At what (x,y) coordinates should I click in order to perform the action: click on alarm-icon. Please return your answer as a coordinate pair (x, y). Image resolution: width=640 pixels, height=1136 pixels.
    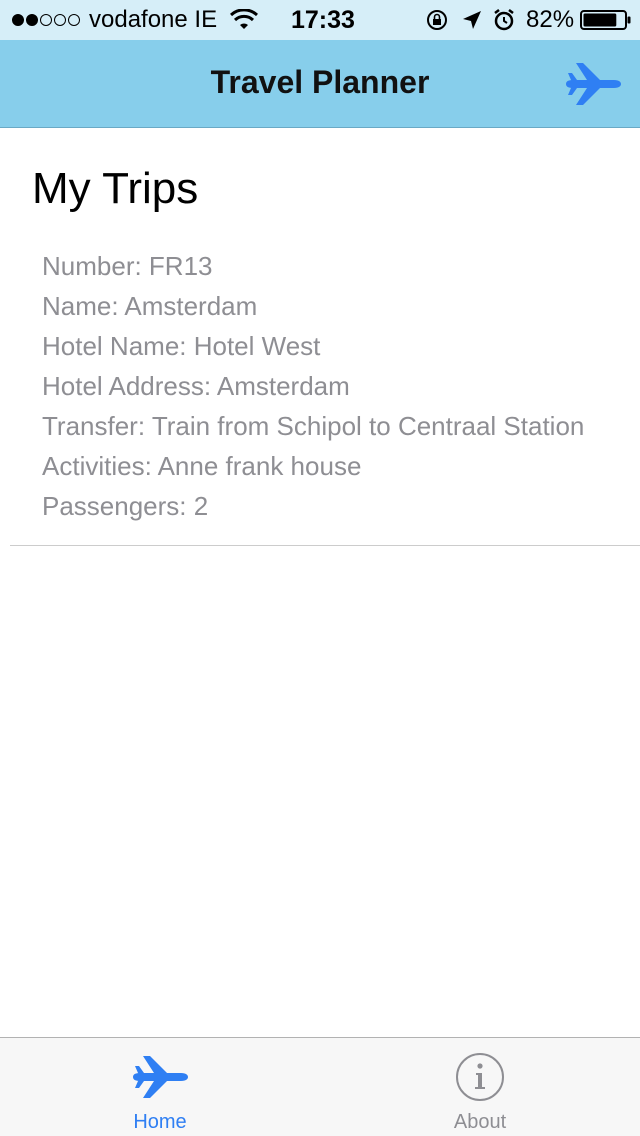
    Looking at the image, I should click on (504, 20).